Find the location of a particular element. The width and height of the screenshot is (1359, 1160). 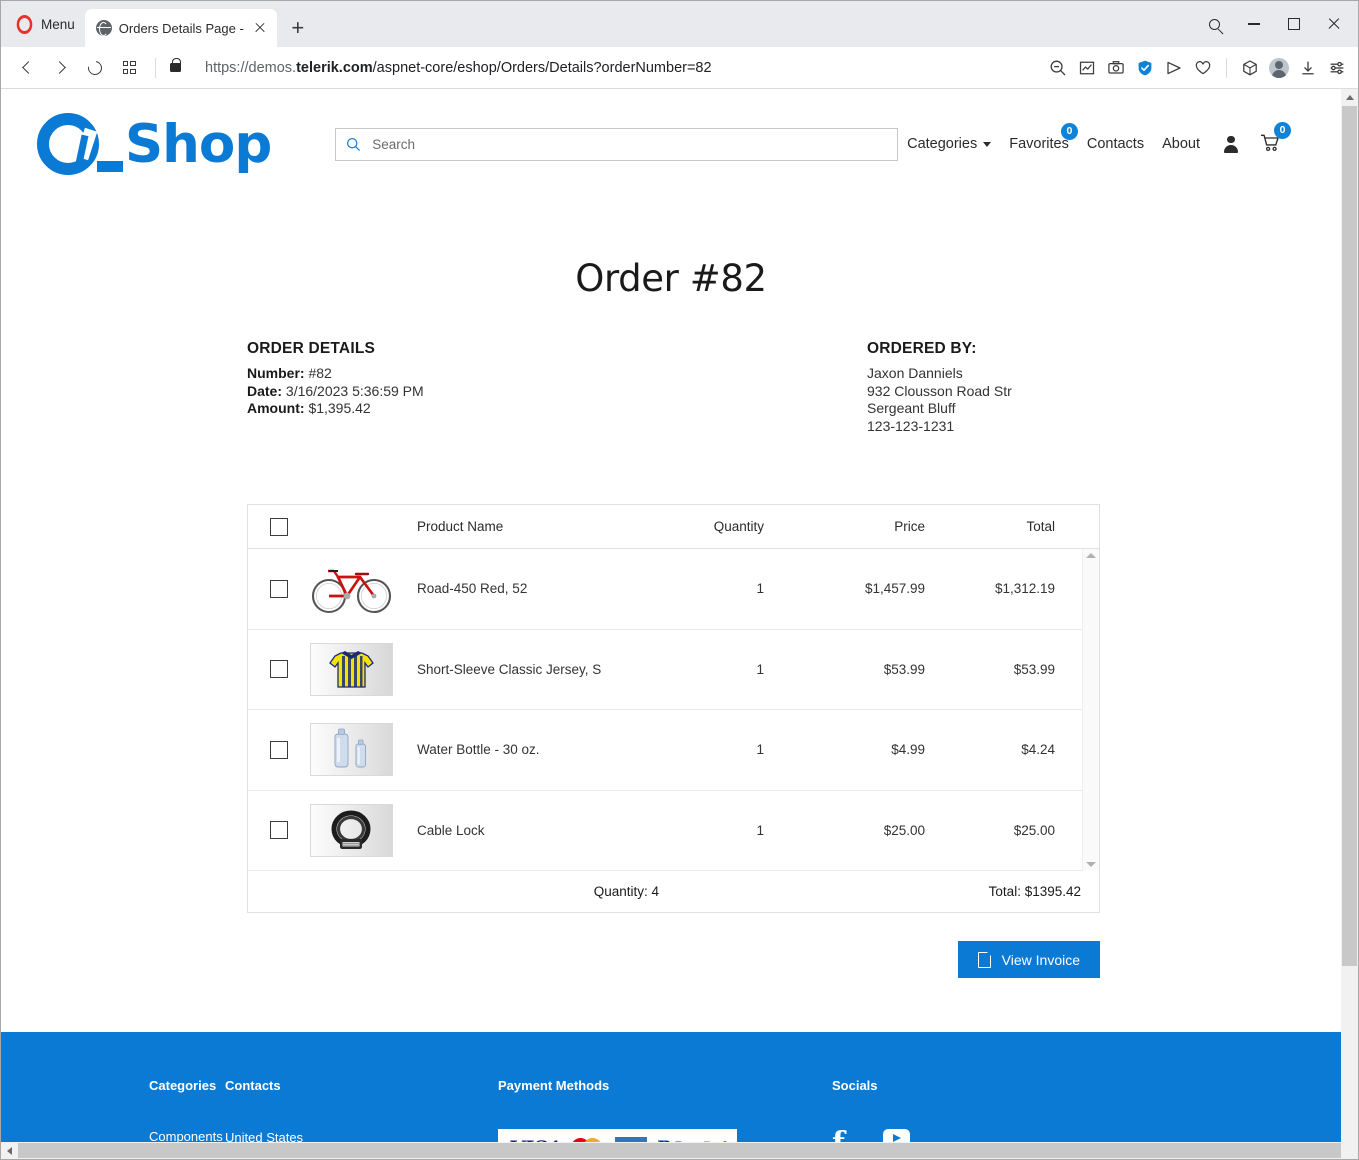

window-controls is located at coordinates (1274, 24).